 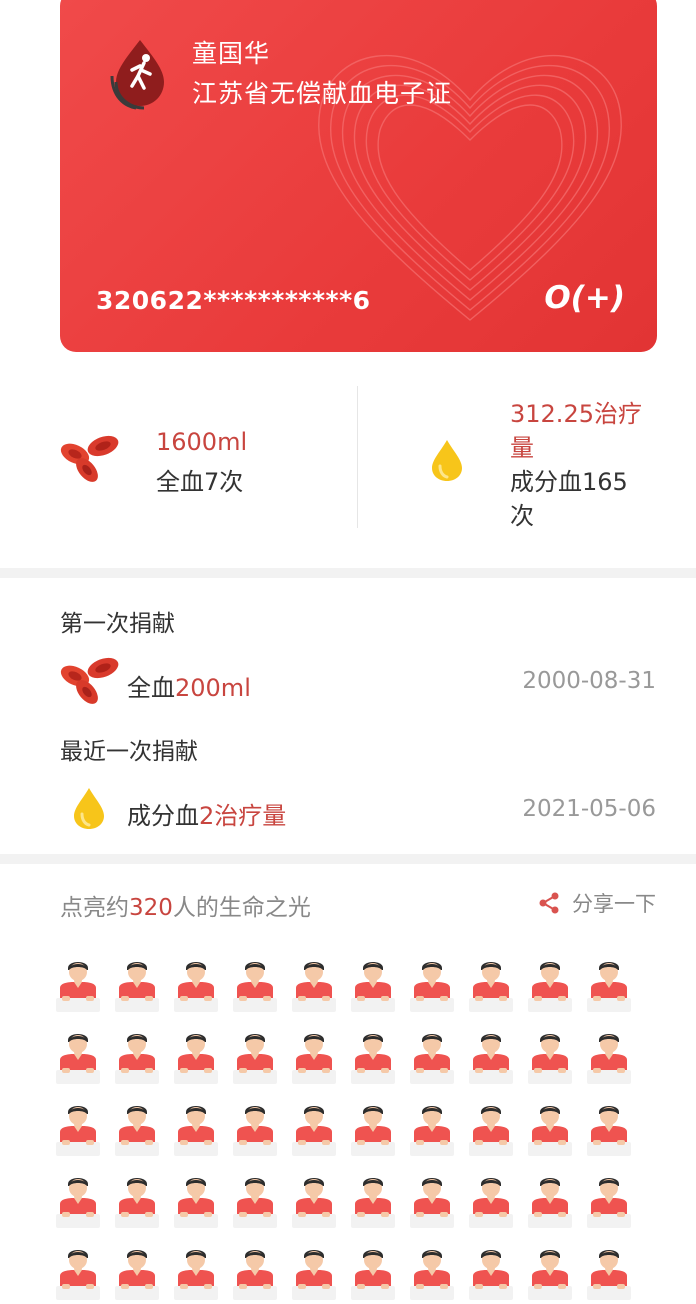 What do you see at coordinates (233, 300) in the screenshot?
I see `donor-id-number: 320622***********6` at bounding box center [233, 300].